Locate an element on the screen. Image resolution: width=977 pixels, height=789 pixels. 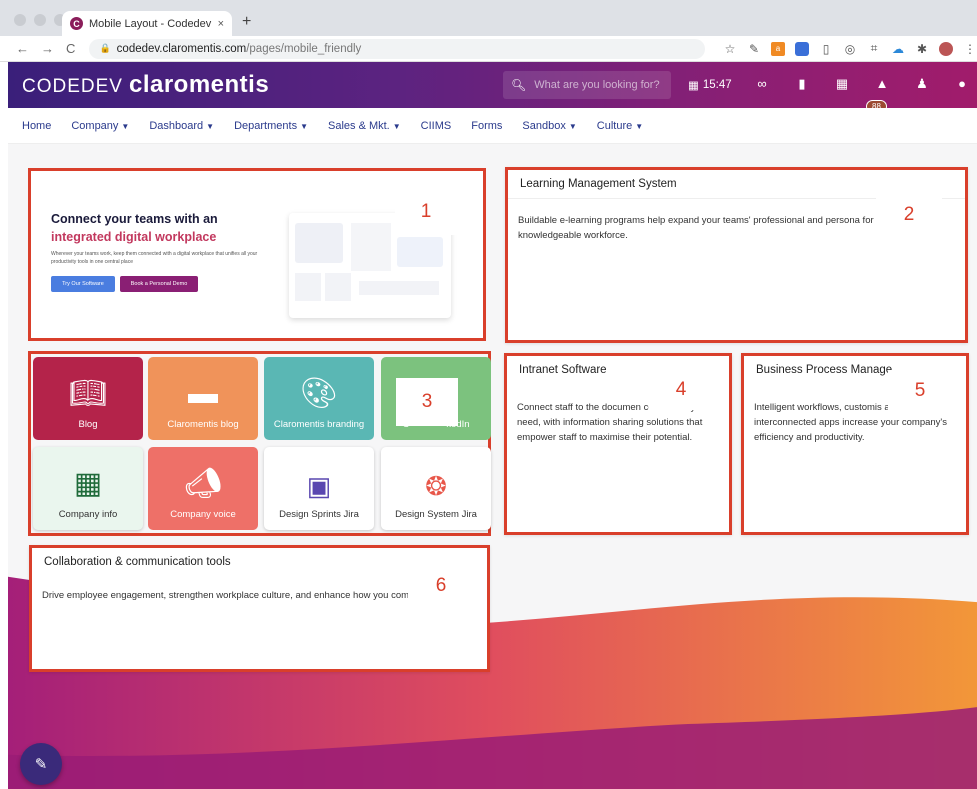
tile-design-system-jira: ❂ Design System Jira is located at coordinates (436, 488).